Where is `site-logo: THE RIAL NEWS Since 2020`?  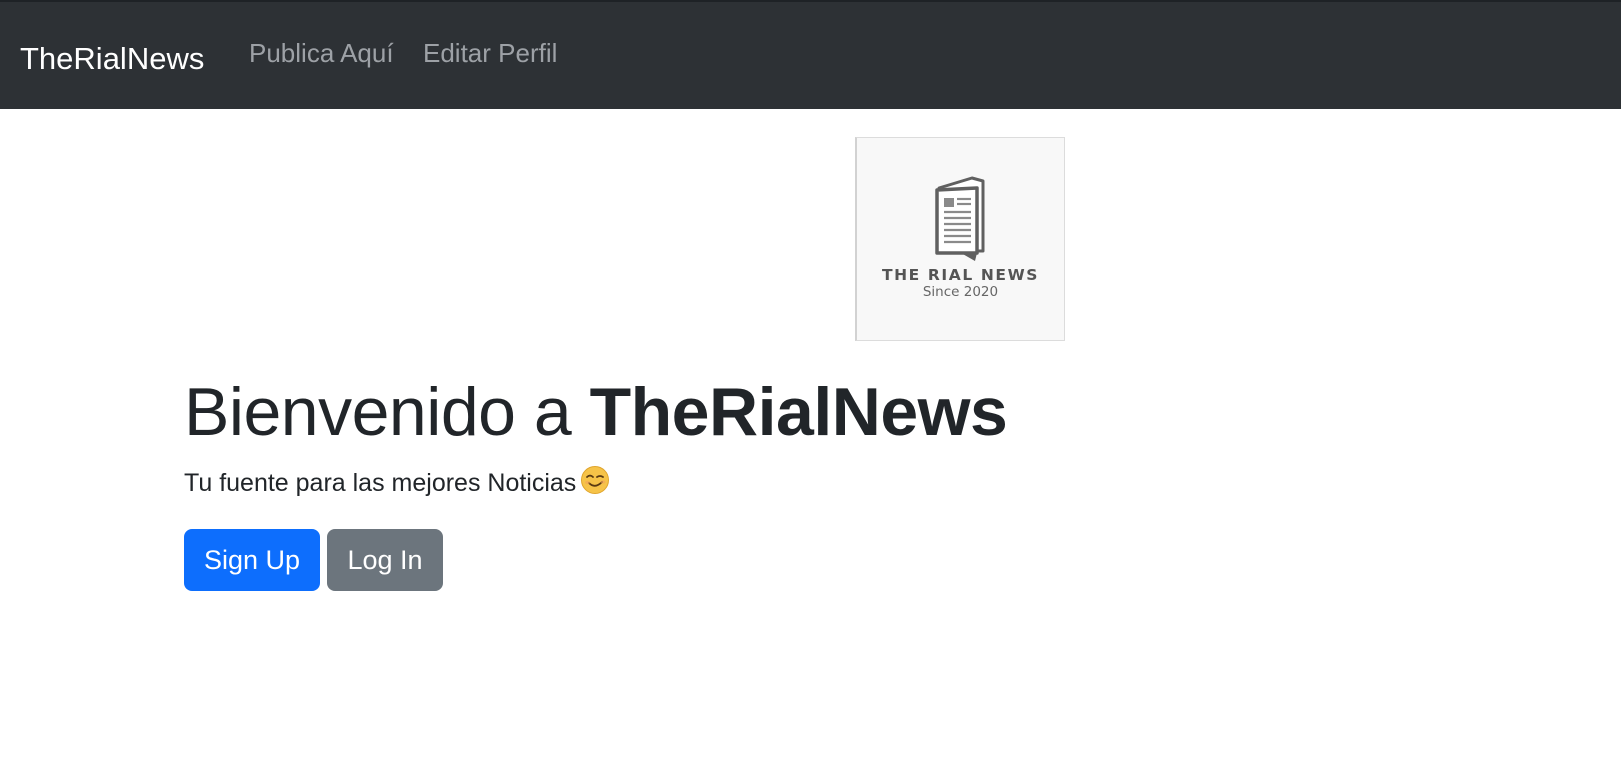 site-logo: THE RIAL NEWS Since 2020 is located at coordinates (960, 239).